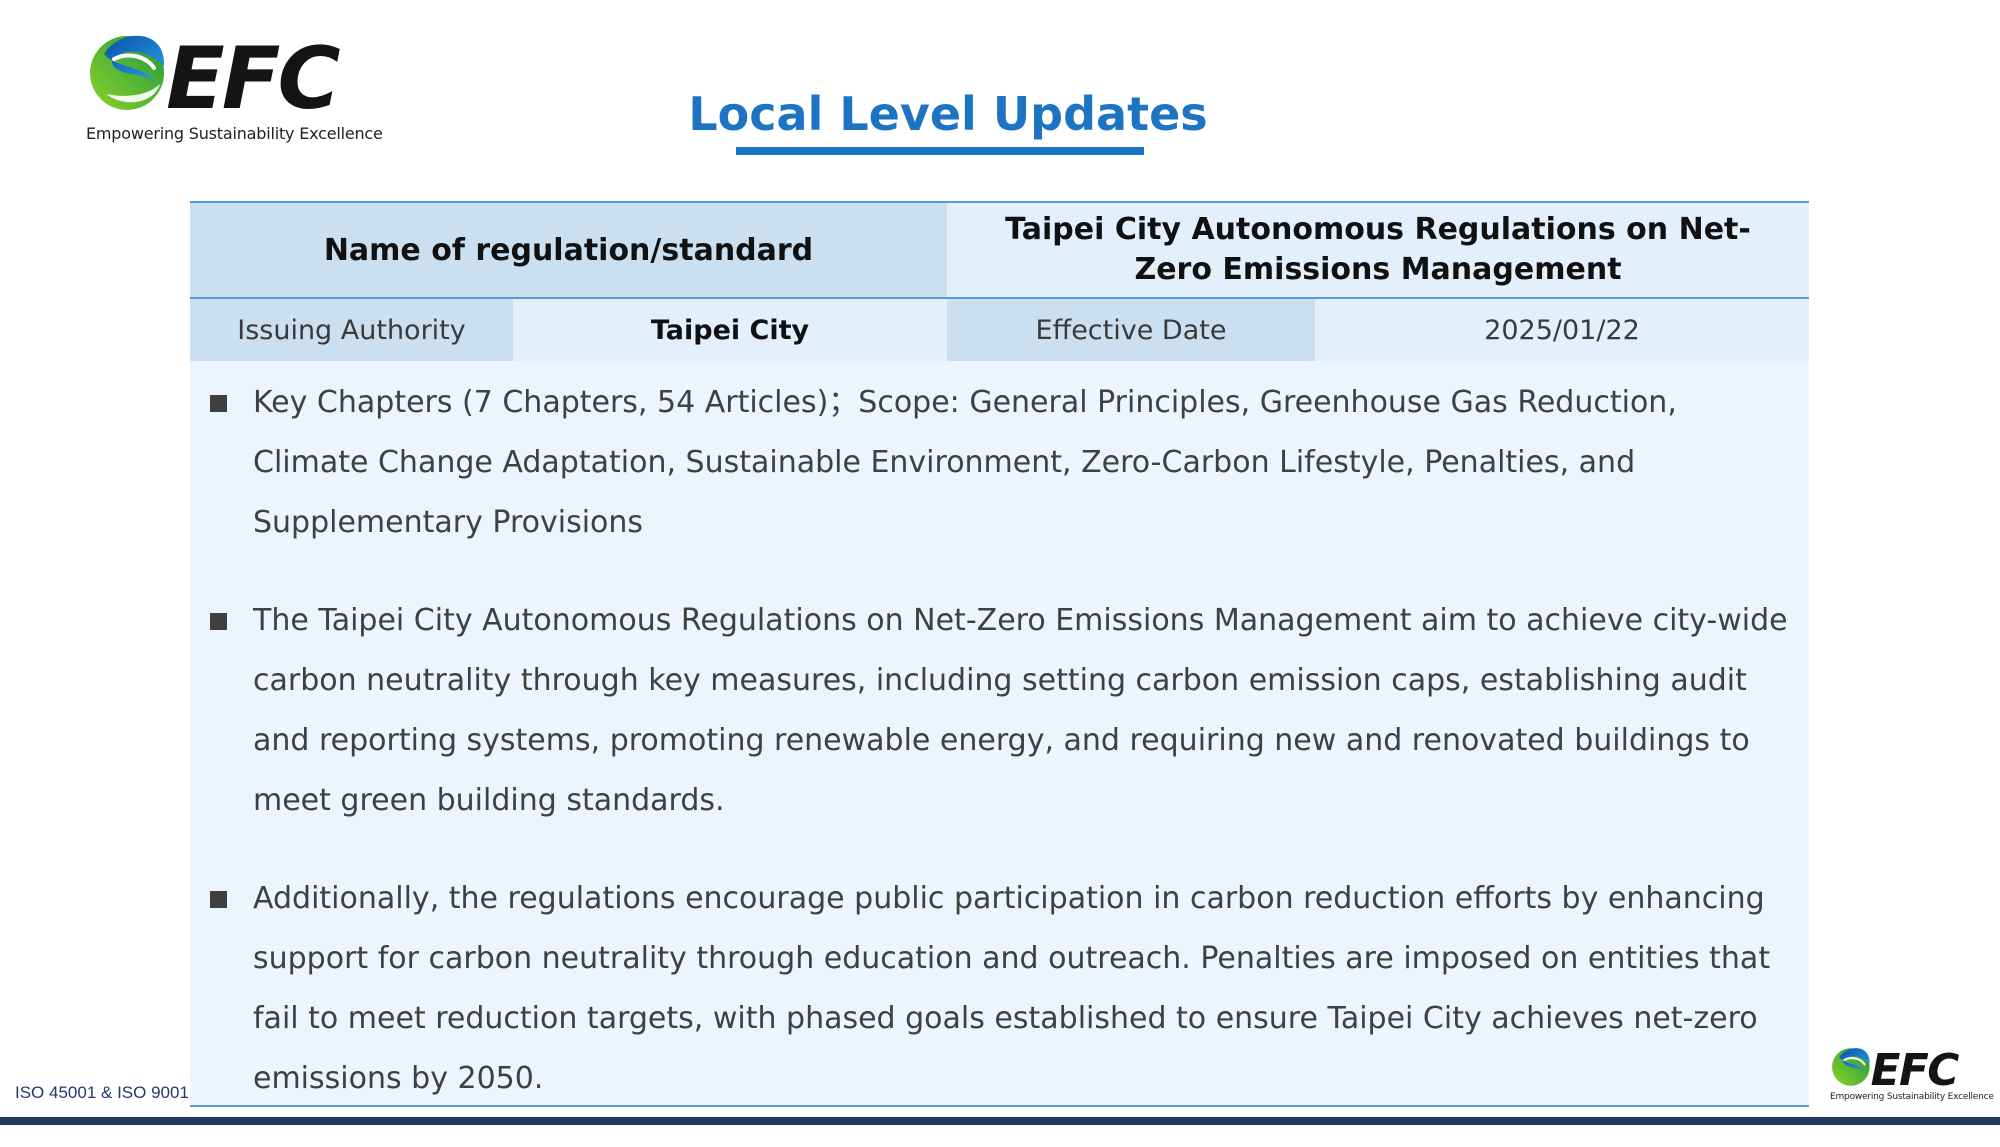  Describe the element at coordinates (568, 250) in the screenshot. I see `regulation-name-label: Name of regulation/standard` at that location.